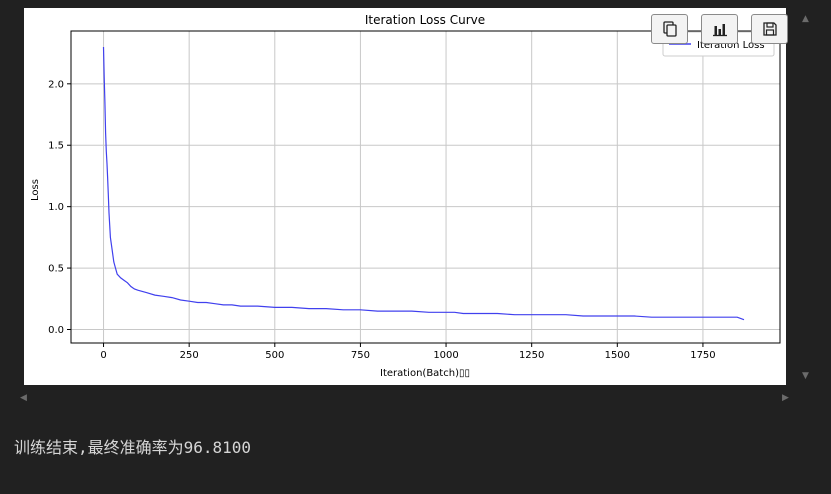  What do you see at coordinates (425, 20) in the screenshot?
I see `chart-title: Iteration Loss Curve` at bounding box center [425, 20].